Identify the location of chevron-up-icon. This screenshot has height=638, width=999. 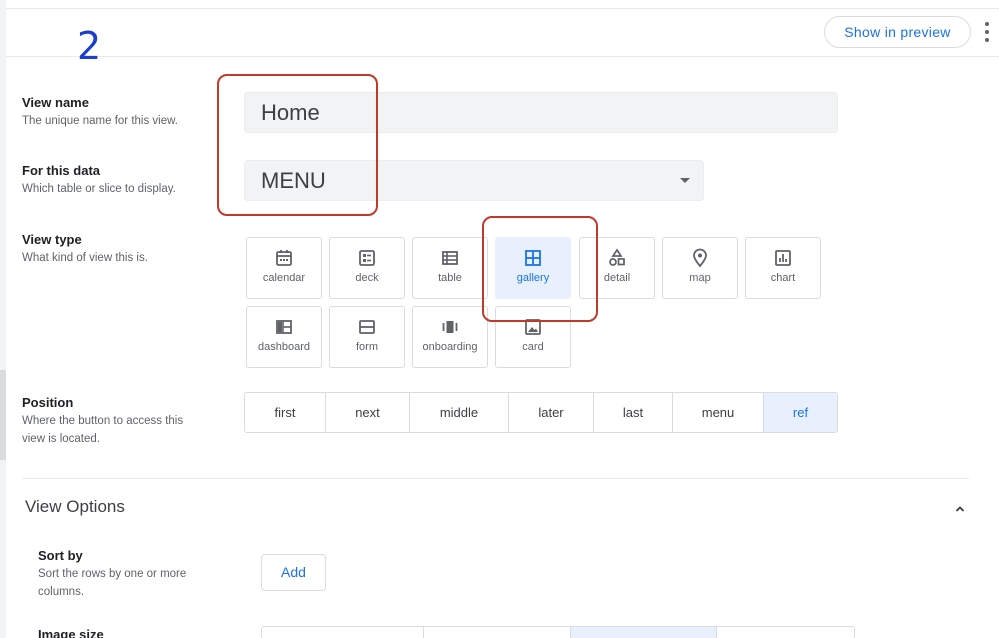
(960, 509).